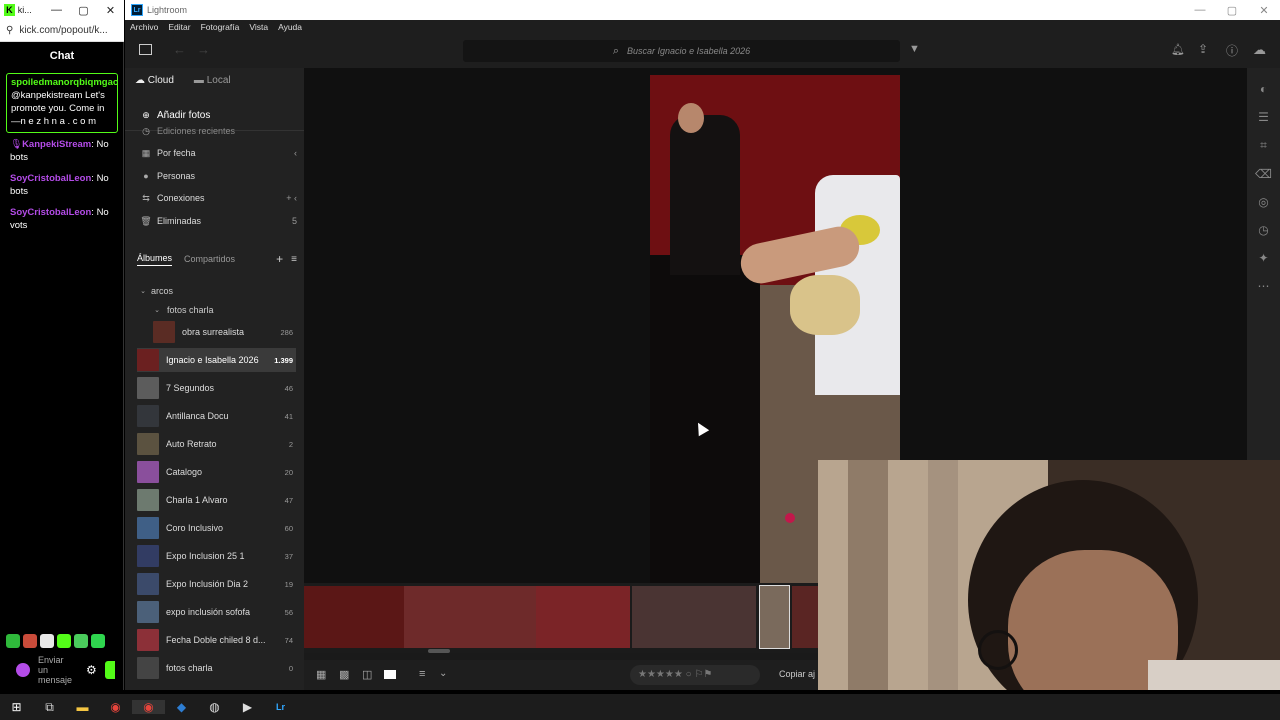  Describe the element at coordinates (218, 153) in the screenshot. I see `nav-por-fecha: ▦ Por fecha ‹` at that location.